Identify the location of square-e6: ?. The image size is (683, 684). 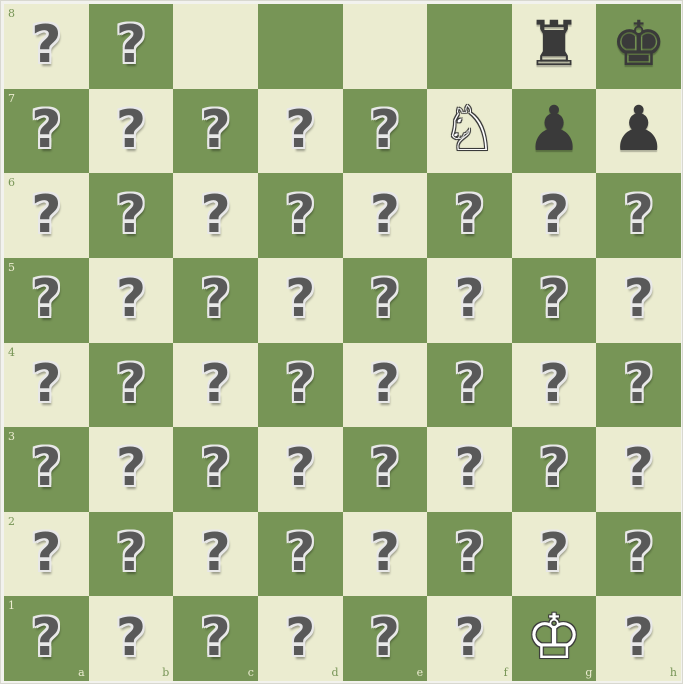
(385, 215).